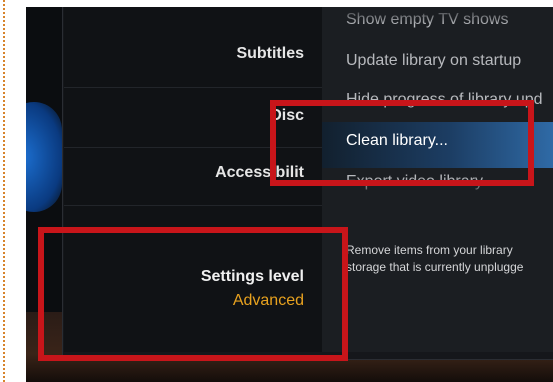  What do you see at coordinates (437, 16) in the screenshot?
I see `list-fade-top` at bounding box center [437, 16].